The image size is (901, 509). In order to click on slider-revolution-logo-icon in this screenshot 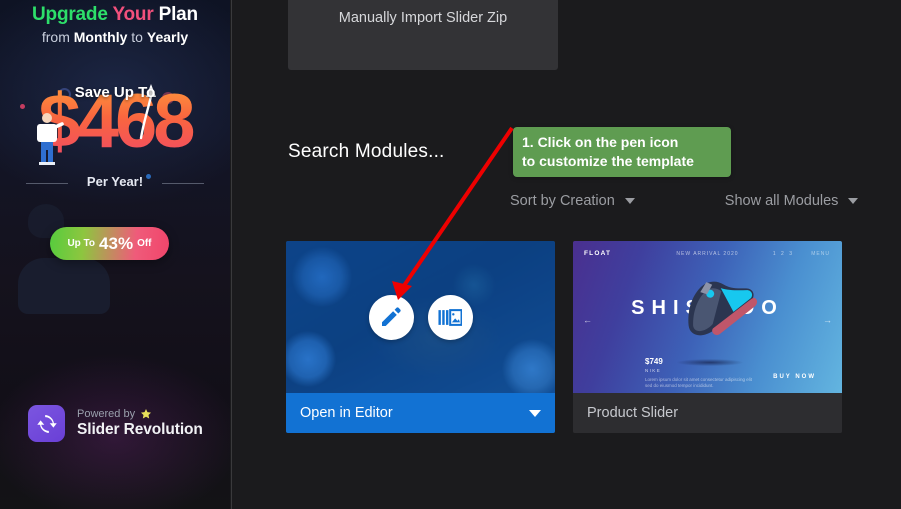, I will do `click(46, 423)`.